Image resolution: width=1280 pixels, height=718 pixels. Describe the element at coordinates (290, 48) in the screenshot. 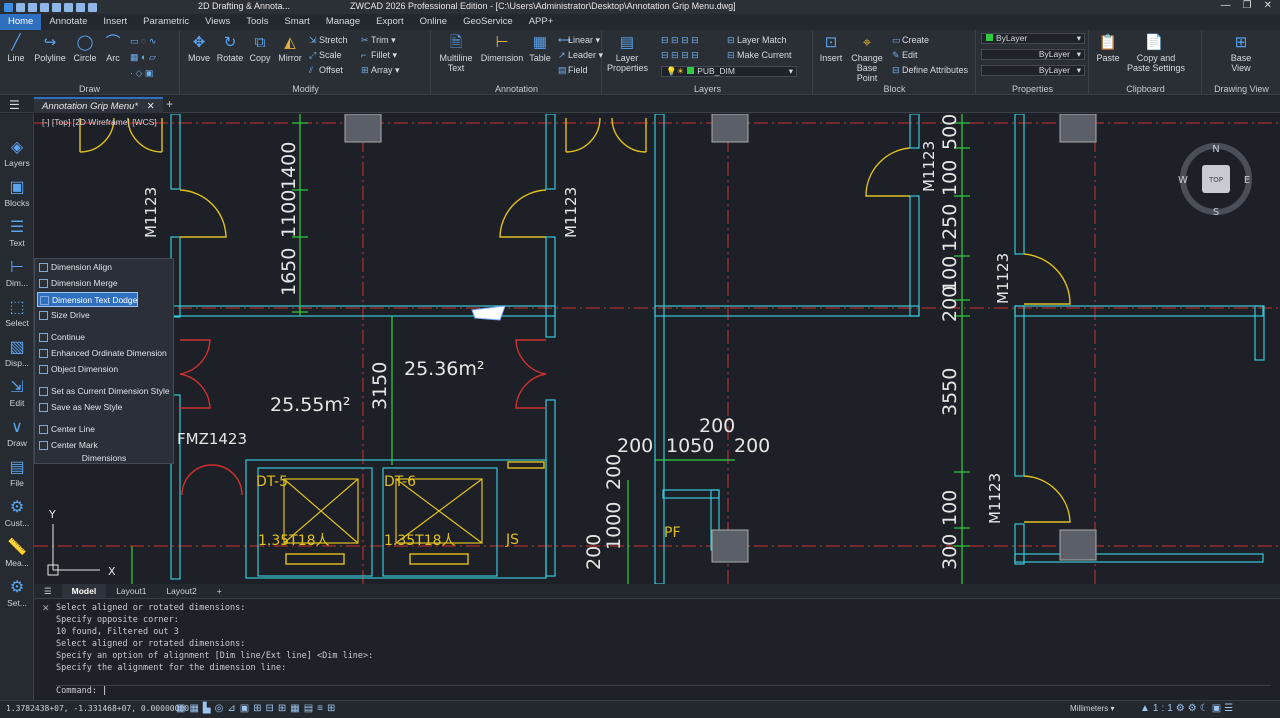

I see `mirror-button: ◭ Mirror` at that location.